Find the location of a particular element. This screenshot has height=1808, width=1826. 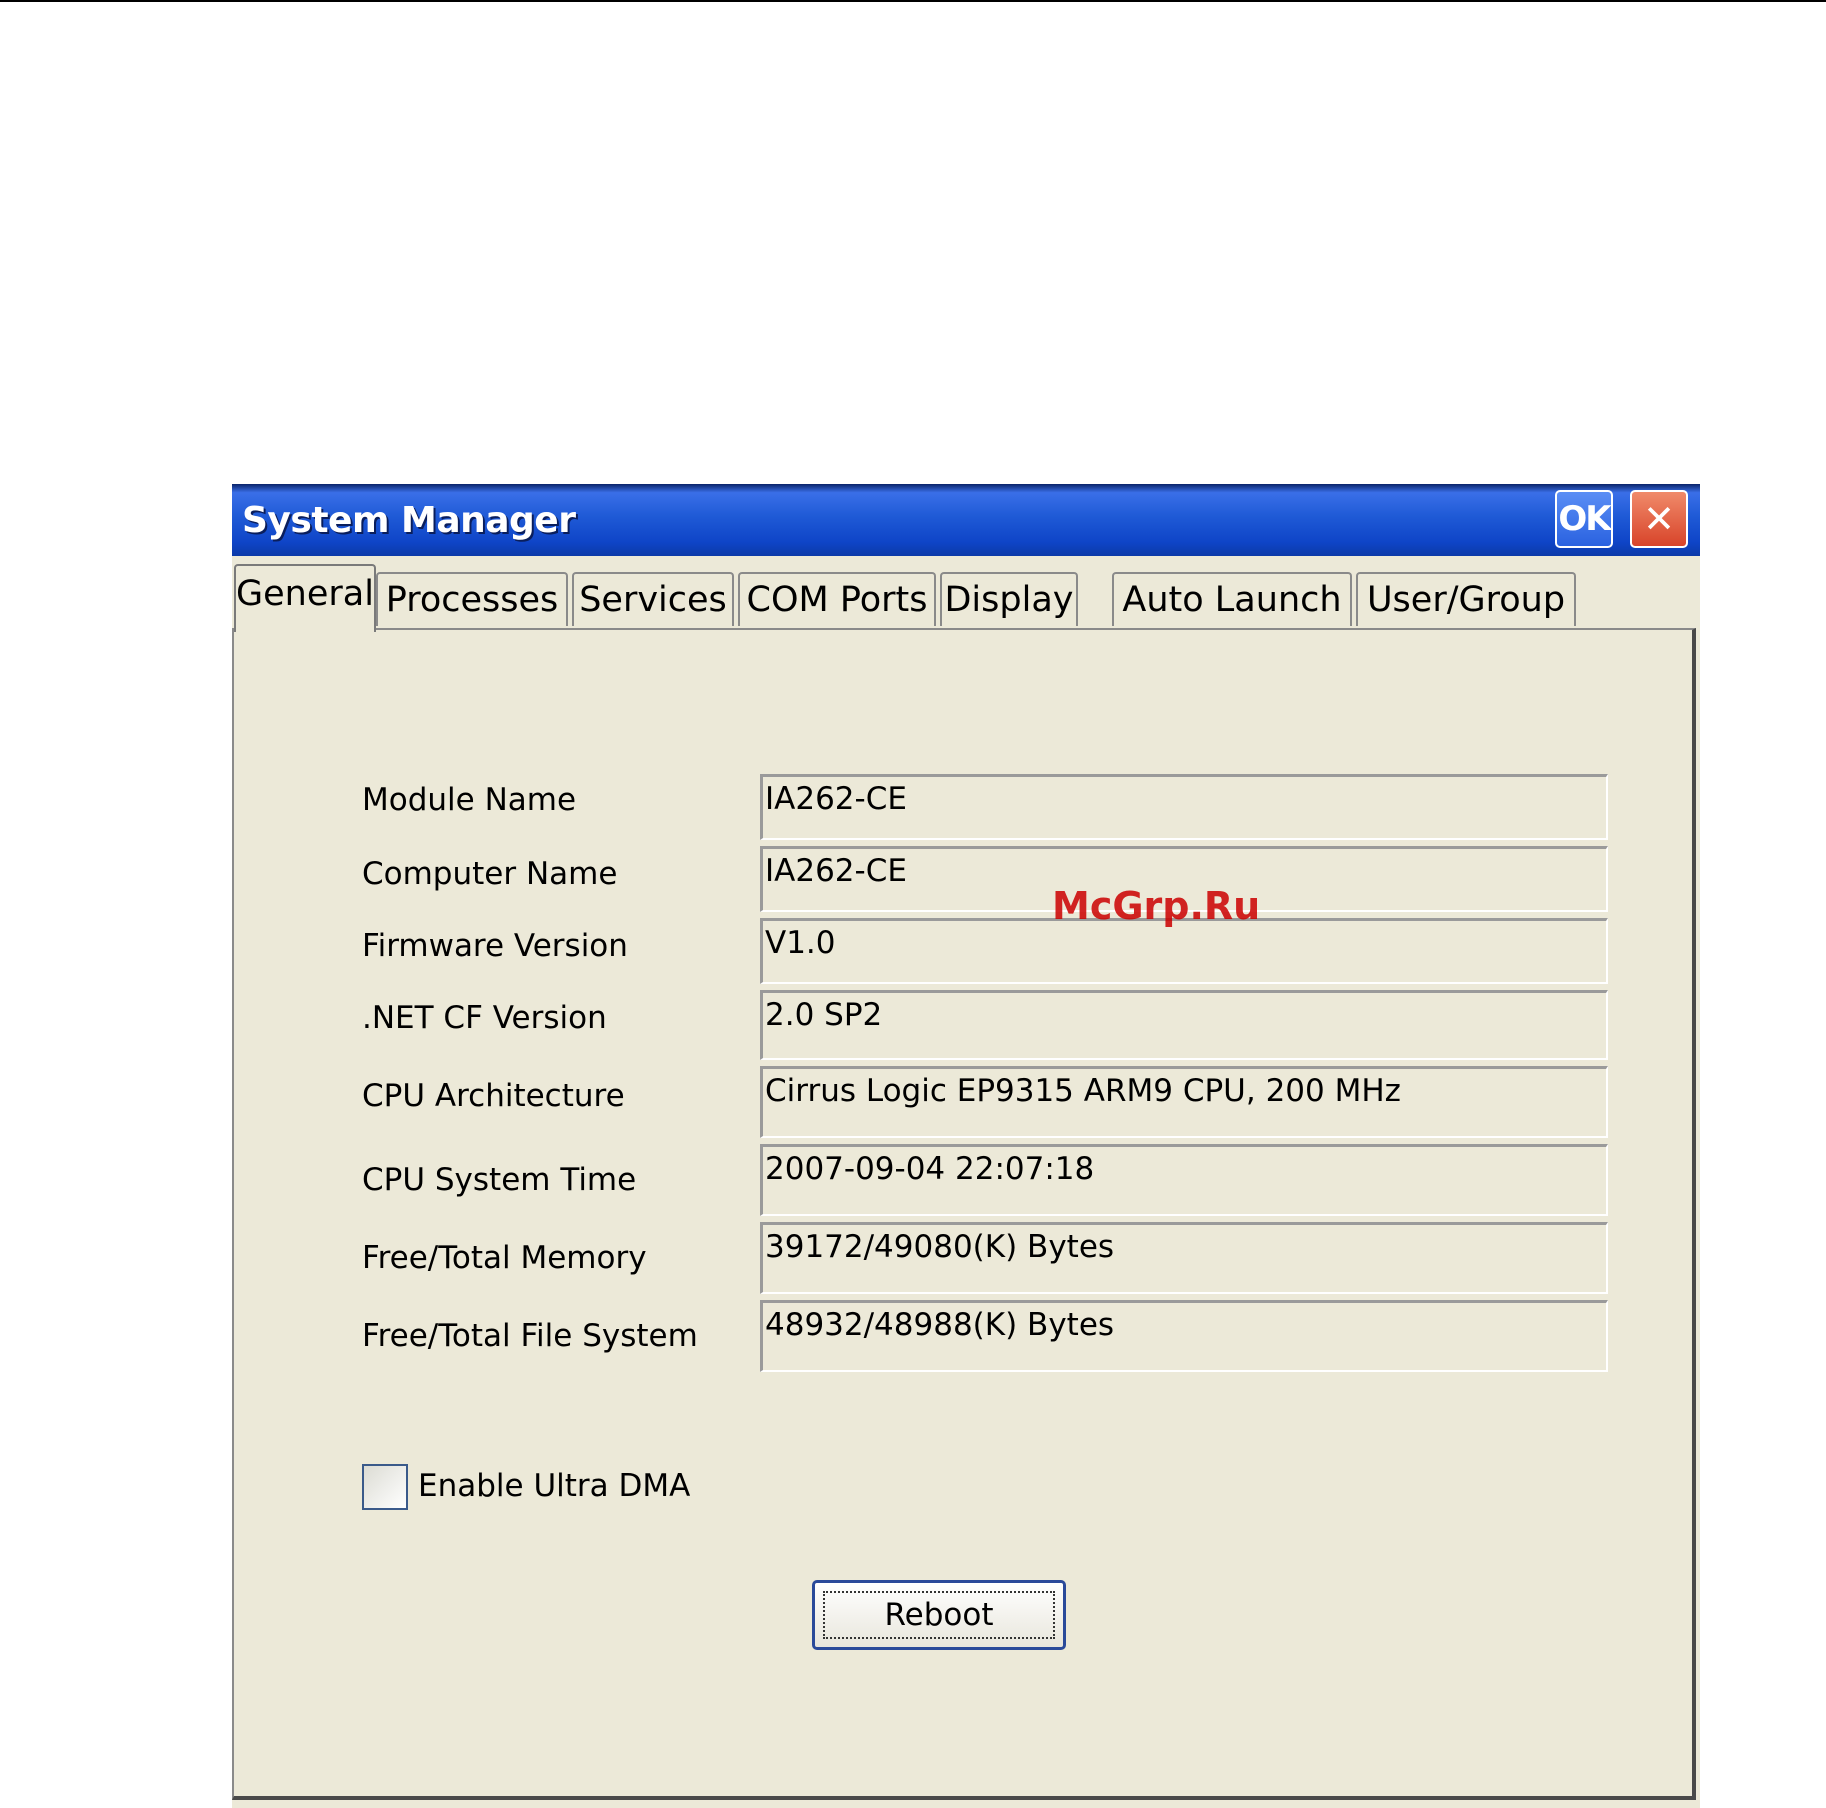

netcf-version-label: .NET CF Version is located at coordinates (484, 1018).